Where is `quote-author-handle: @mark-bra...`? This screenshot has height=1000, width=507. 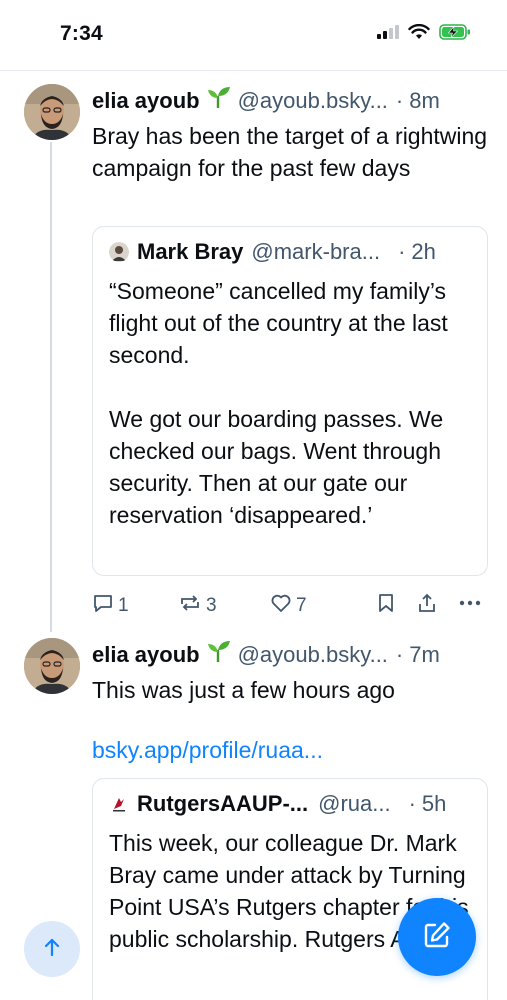
quote-author-handle: @mark-bra... is located at coordinates (316, 251).